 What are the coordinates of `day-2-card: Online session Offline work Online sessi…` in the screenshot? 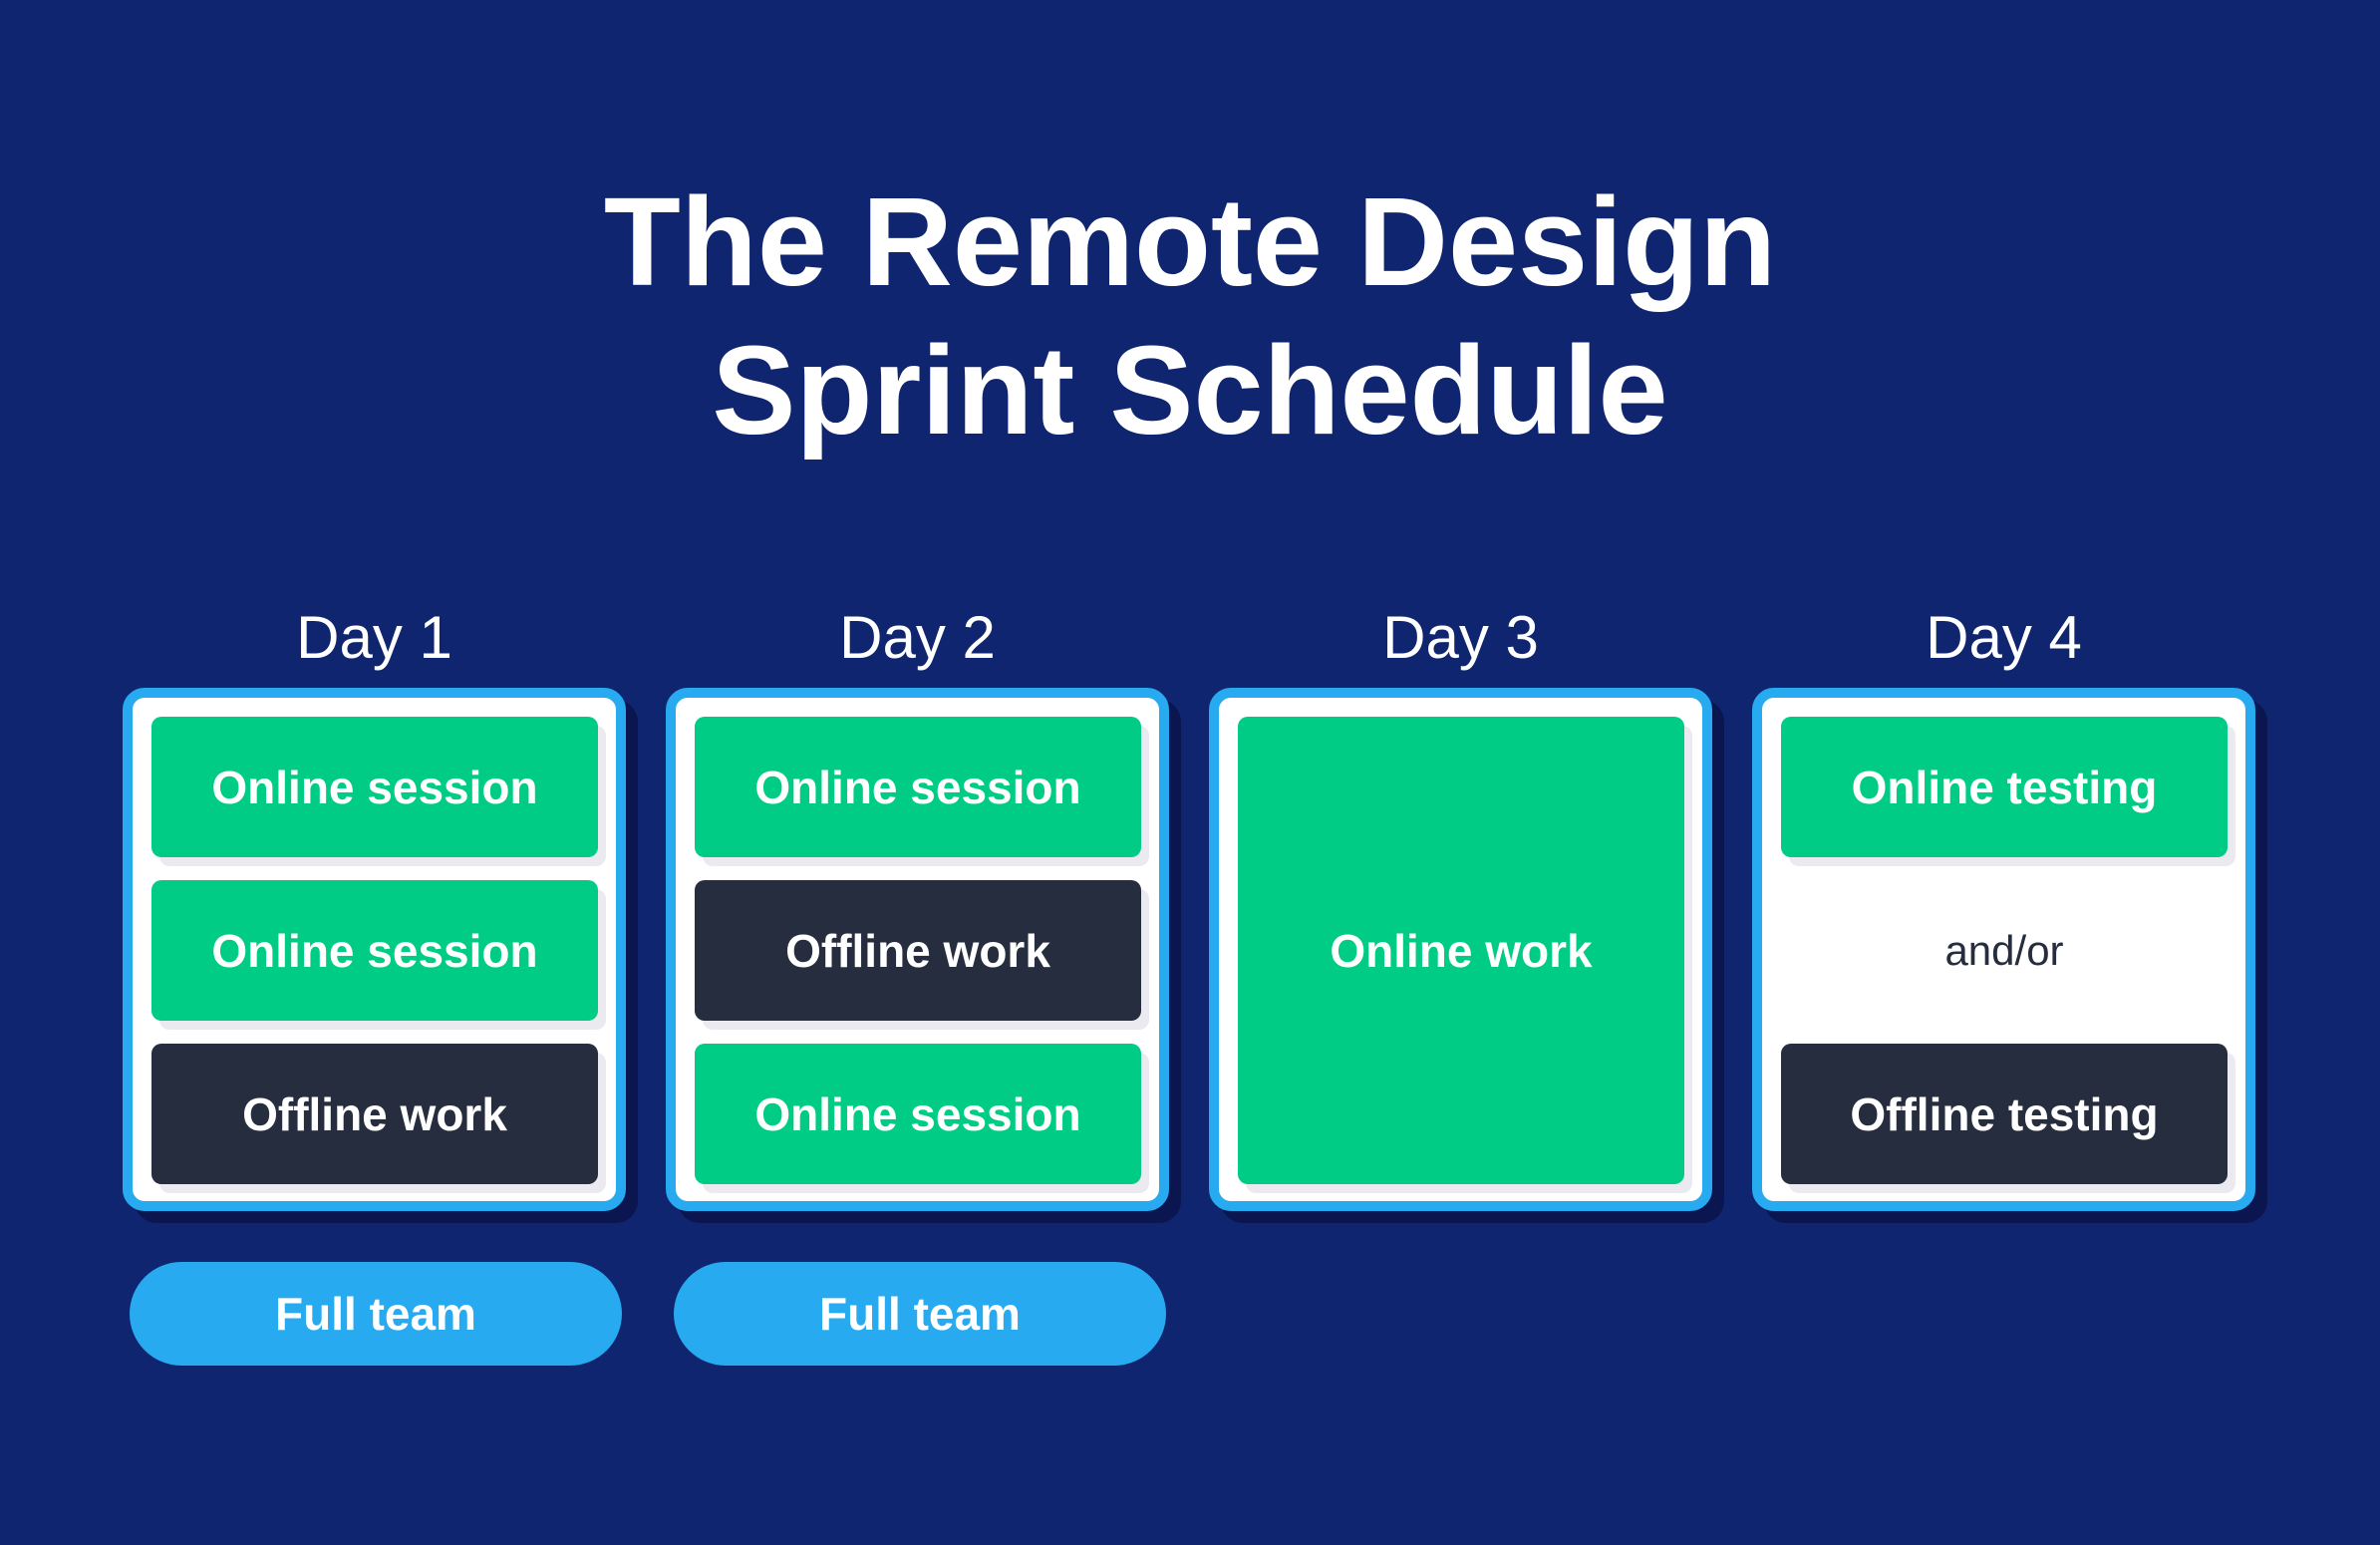 It's located at (917, 950).